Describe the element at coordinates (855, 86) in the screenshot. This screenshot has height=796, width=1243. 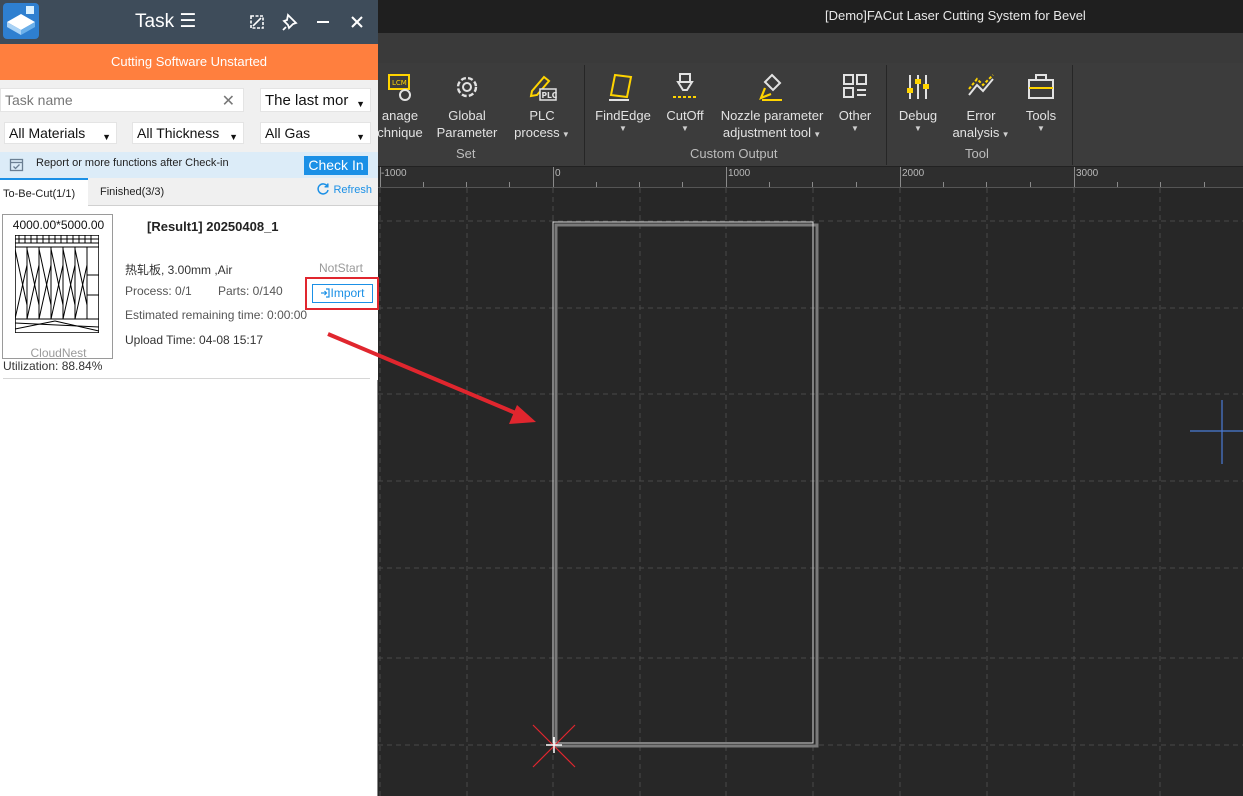
I see `grid-icon` at that location.